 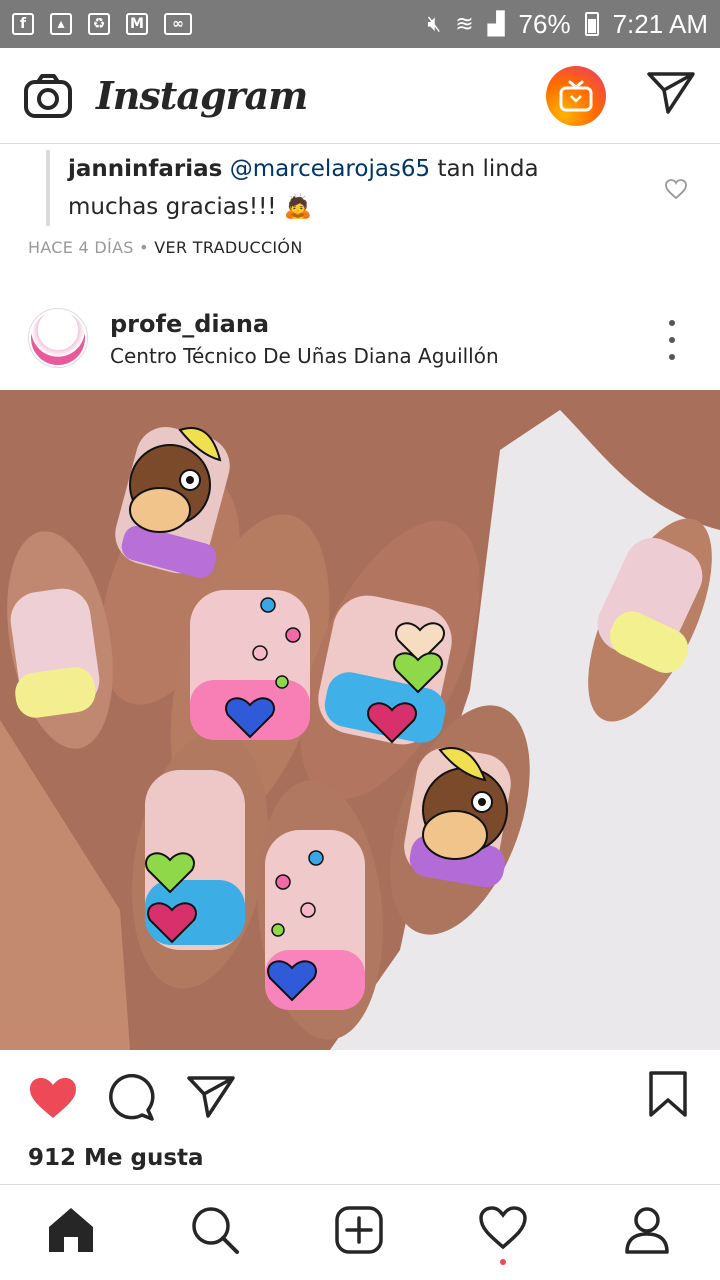 What do you see at coordinates (503, 1262) in the screenshot?
I see `notification-dot` at bounding box center [503, 1262].